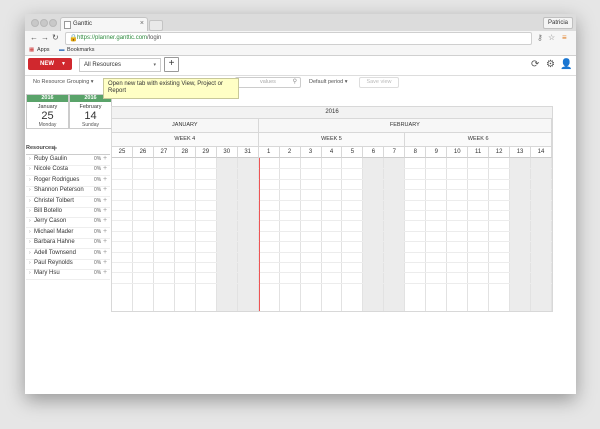 This screenshot has height=429, width=600. What do you see at coordinates (379, 82) in the screenshot?
I see `save-view-button: Save view` at bounding box center [379, 82].